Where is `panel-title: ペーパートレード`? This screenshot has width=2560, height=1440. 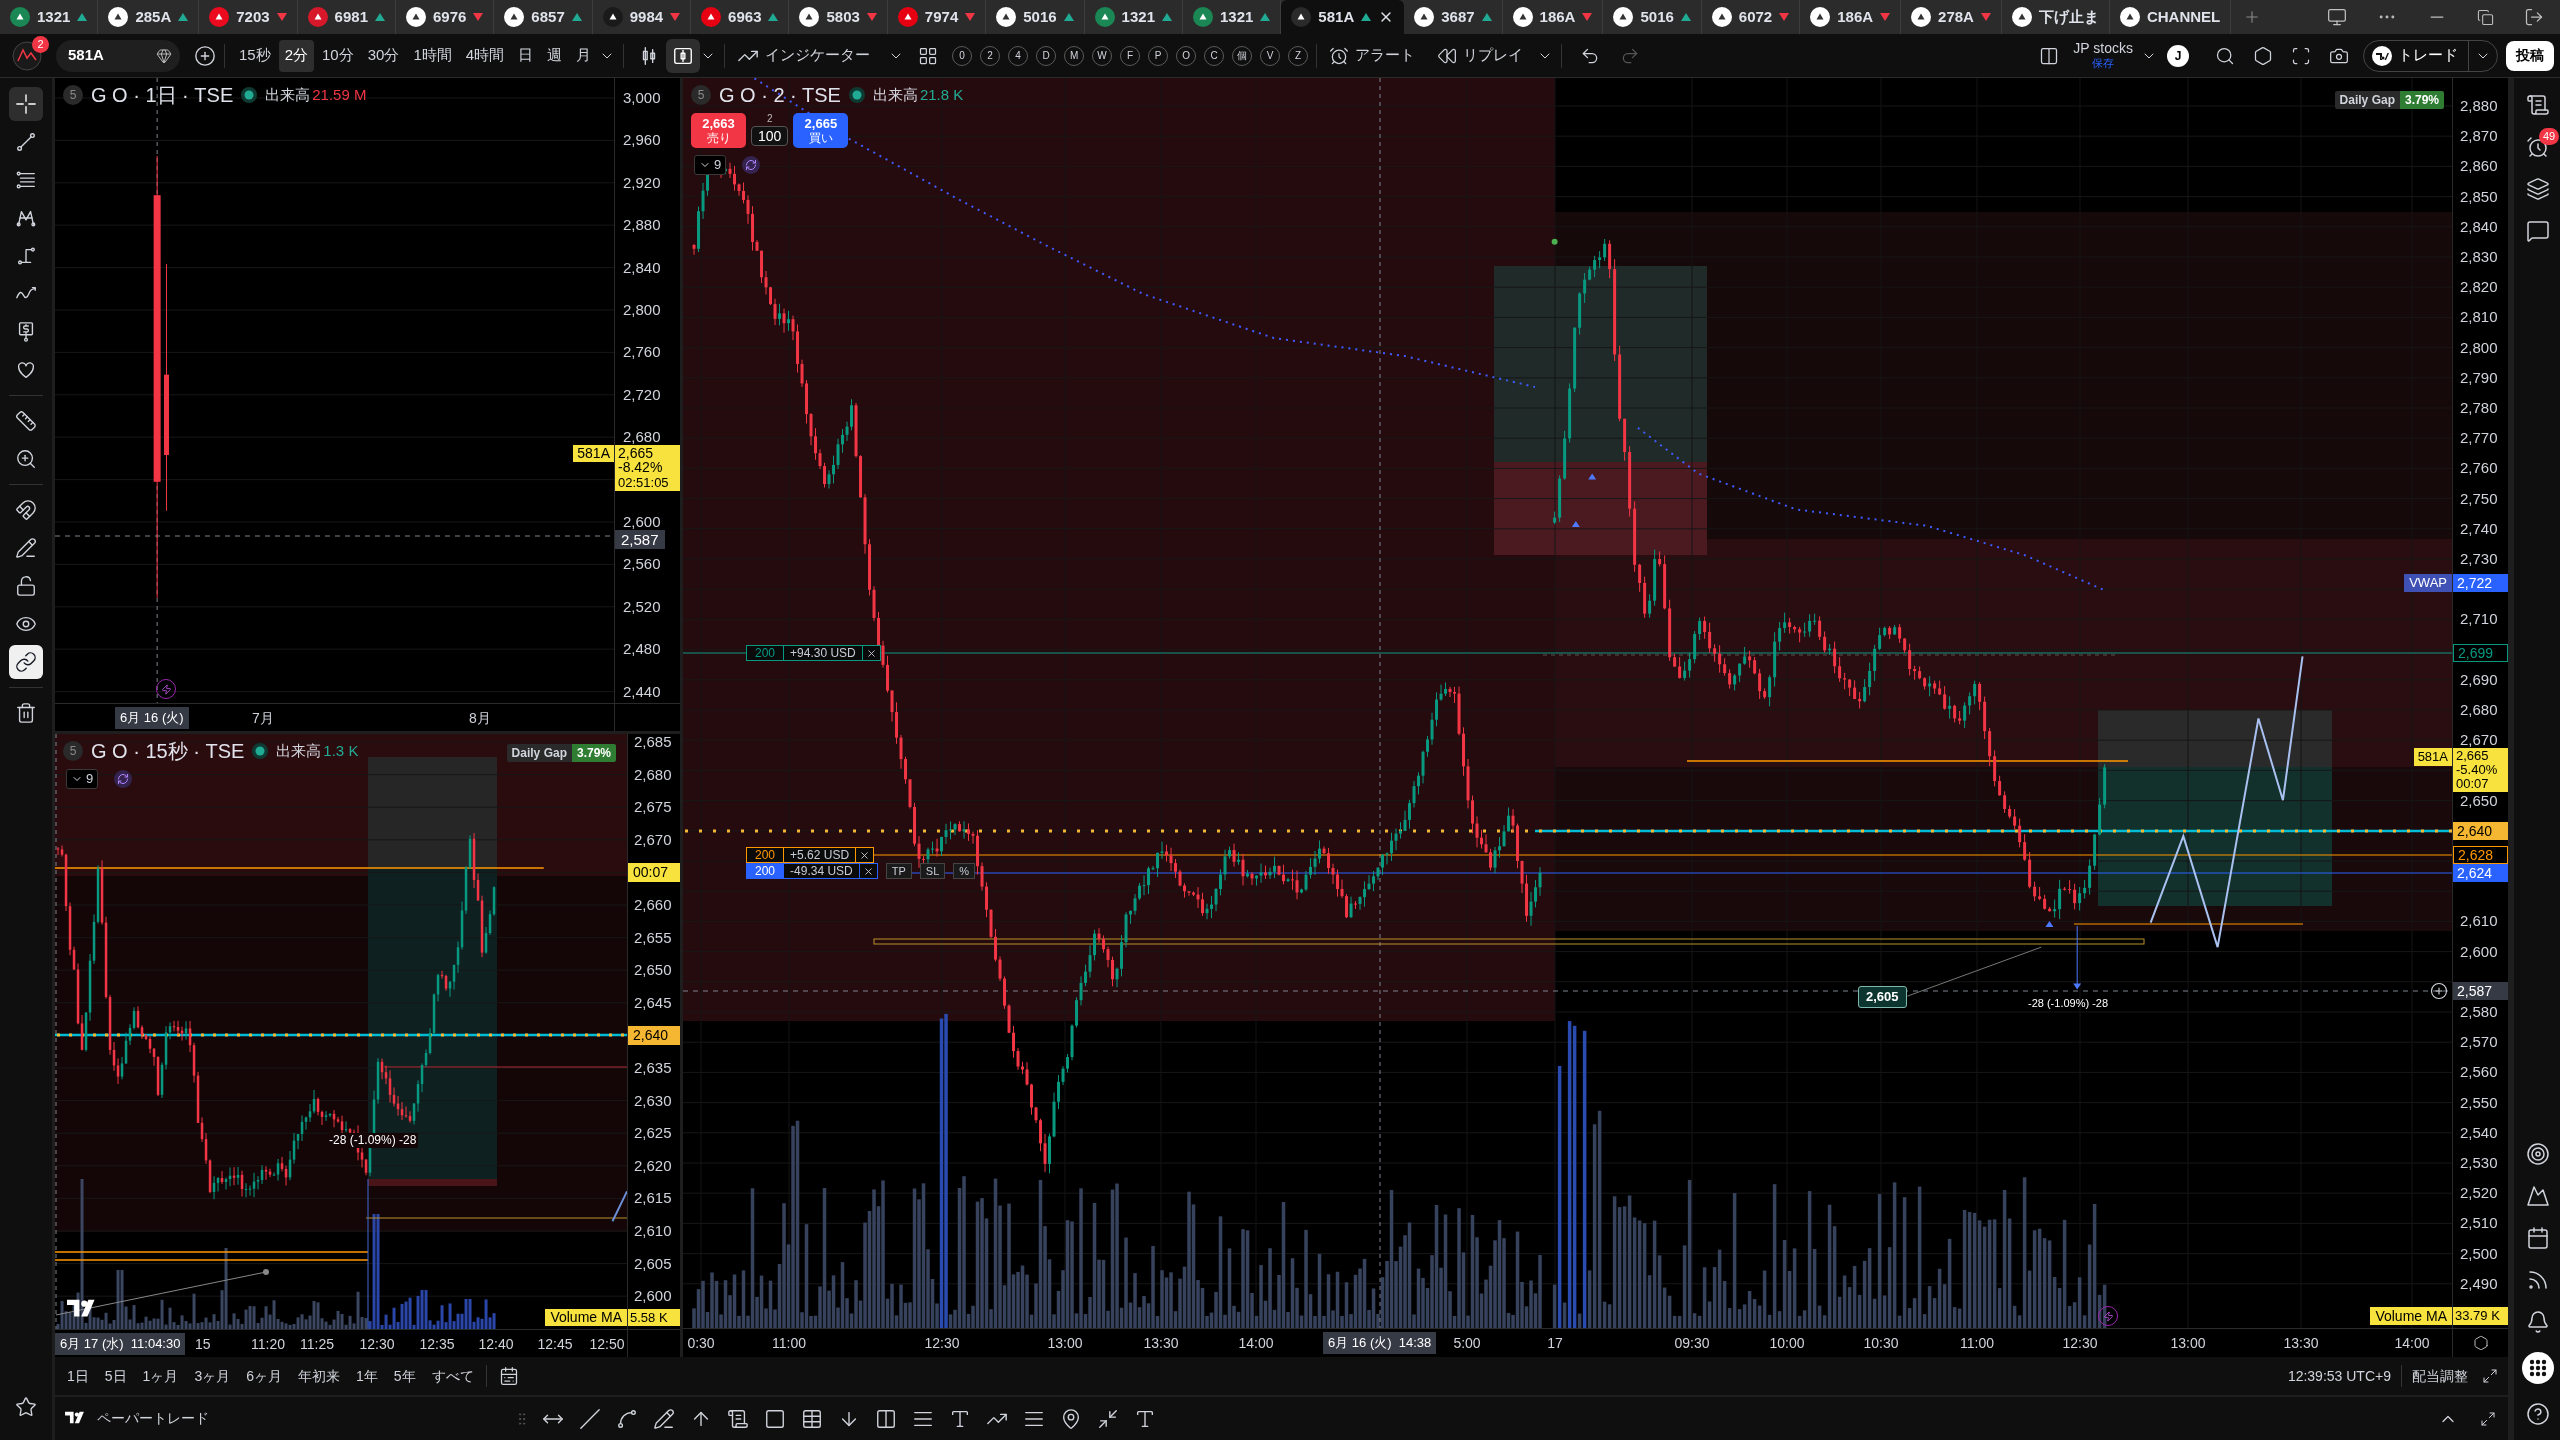
panel-title: ペーパートレード is located at coordinates (153, 1418).